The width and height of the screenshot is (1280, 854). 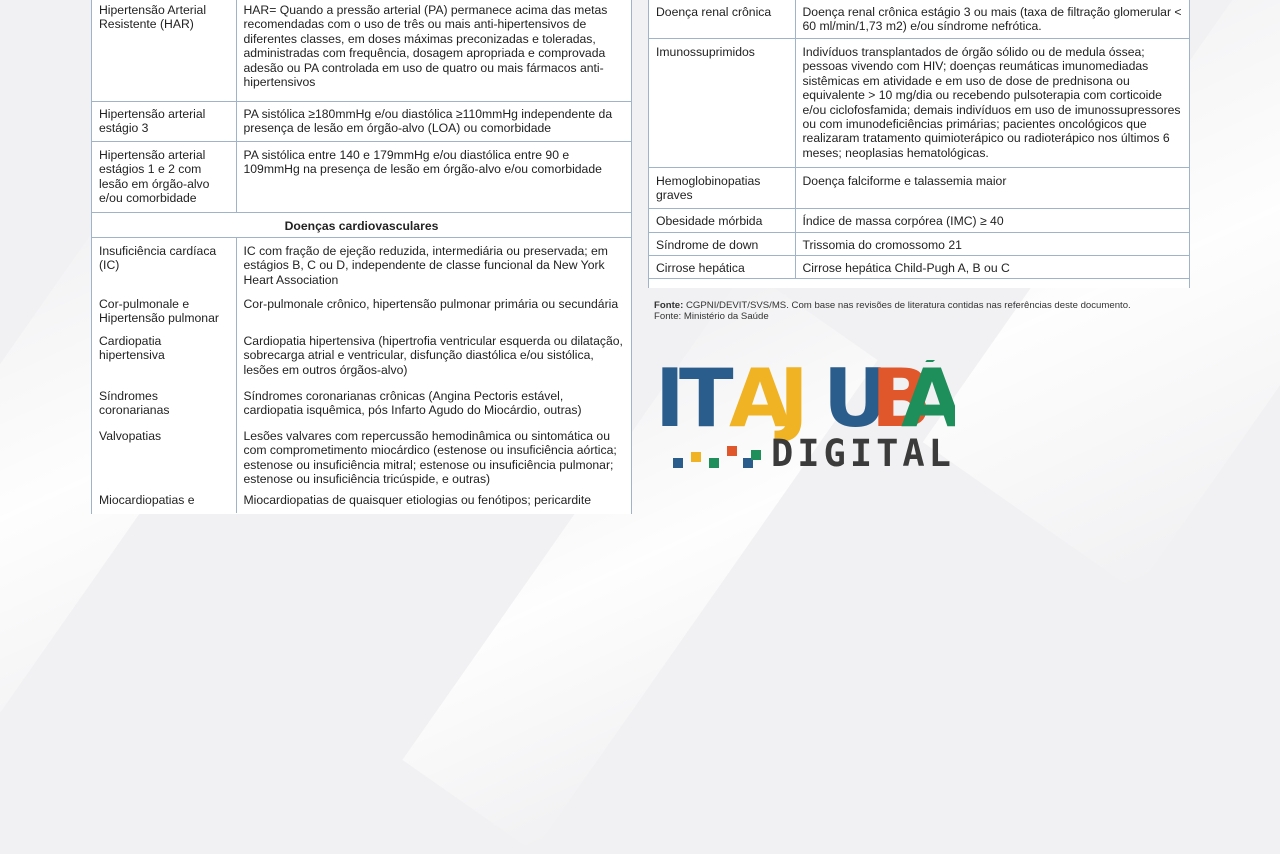 What do you see at coordinates (722, 244) in the screenshot?
I see `condition-cell: Síndrome de down` at bounding box center [722, 244].